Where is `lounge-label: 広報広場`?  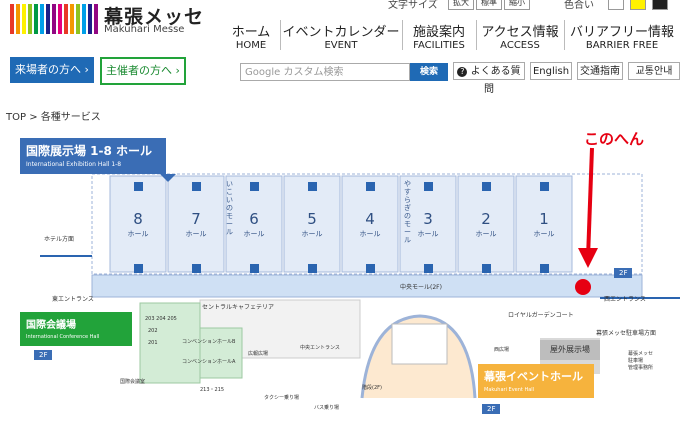
lounge-label: 広報広場 is located at coordinates (258, 354).